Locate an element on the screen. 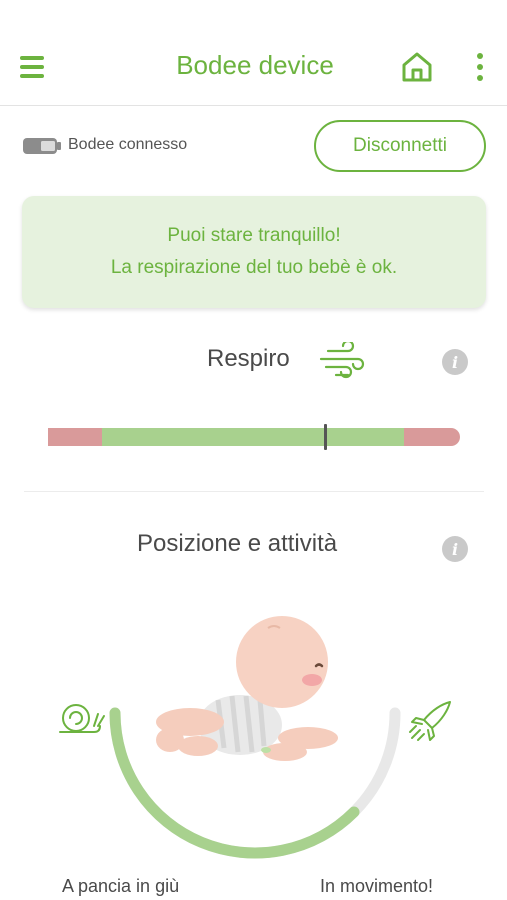  kebab-menu-icon is located at coordinates (480, 67).